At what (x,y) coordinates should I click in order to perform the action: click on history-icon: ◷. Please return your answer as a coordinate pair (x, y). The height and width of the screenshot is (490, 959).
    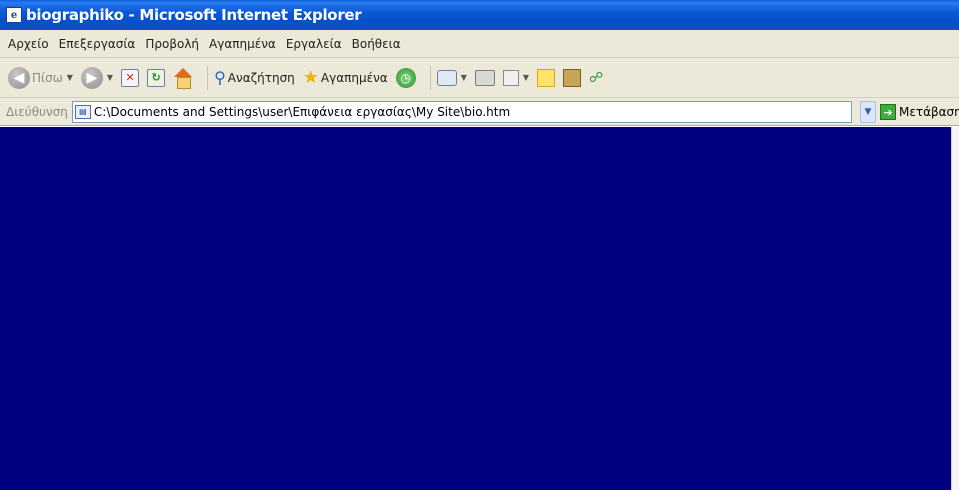
    Looking at the image, I should click on (405, 77).